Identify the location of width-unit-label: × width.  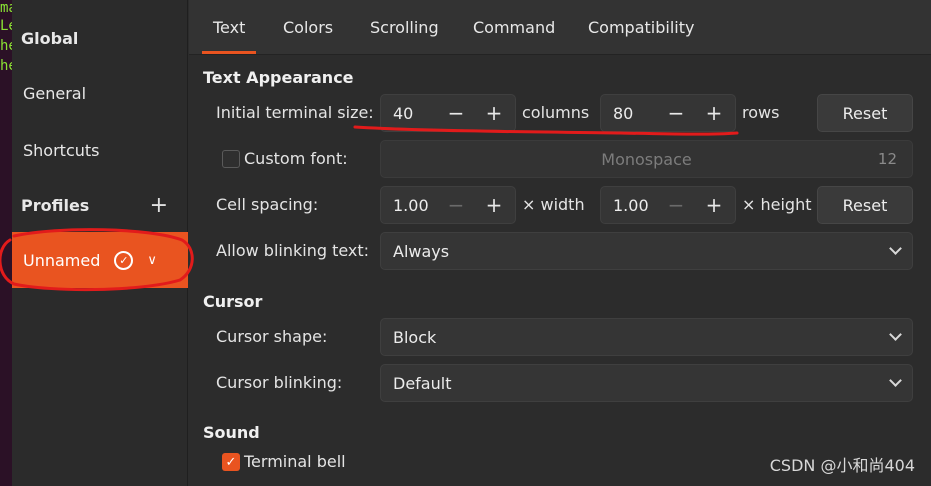
(553, 204).